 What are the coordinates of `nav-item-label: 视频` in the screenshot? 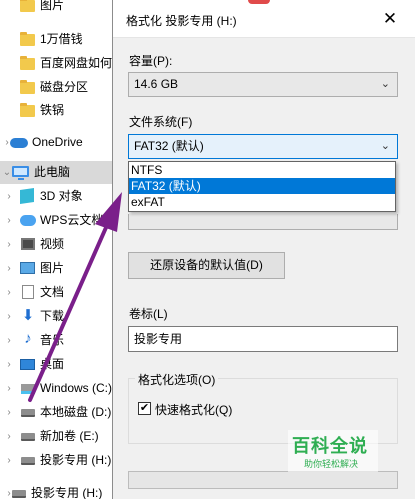 It's located at (52, 244).